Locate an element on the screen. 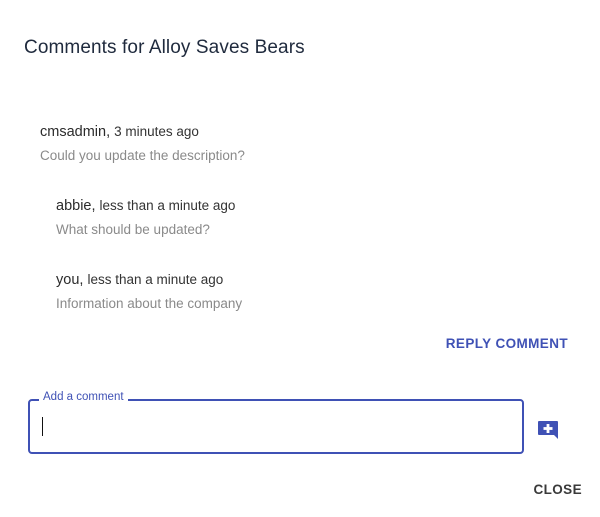 This screenshot has width=600, height=517. add-comment-icon is located at coordinates (548, 430).